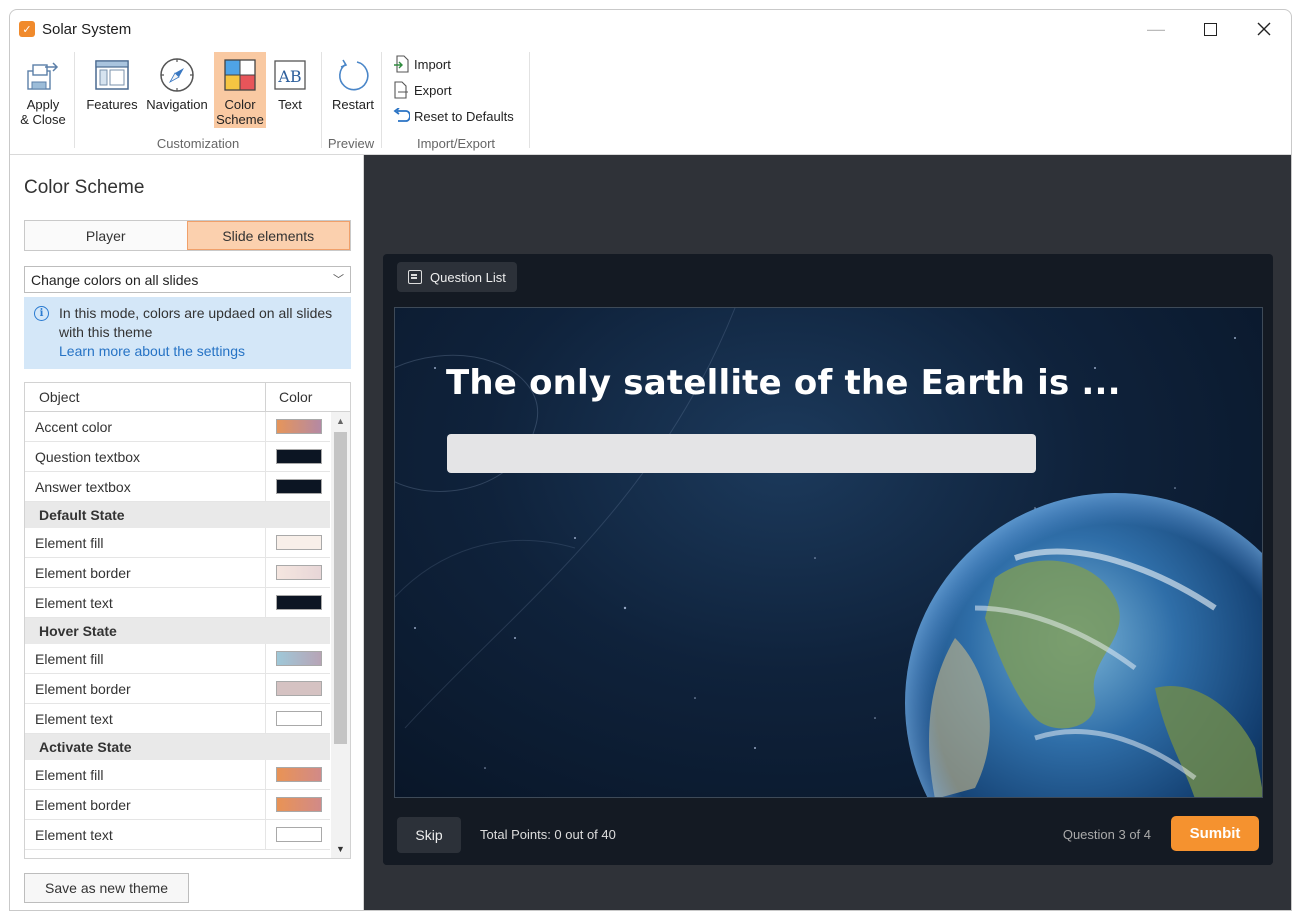 The height and width of the screenshot is (911, 1292). I want to click on answer-input, so click(741, 453).